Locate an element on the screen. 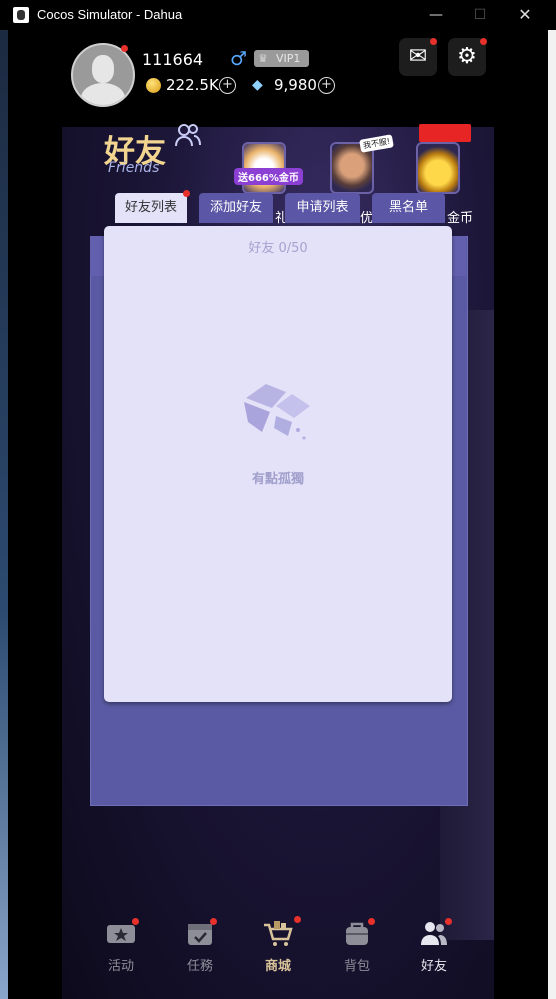  avatar-badge-dot is located at coordinates (124, 48).